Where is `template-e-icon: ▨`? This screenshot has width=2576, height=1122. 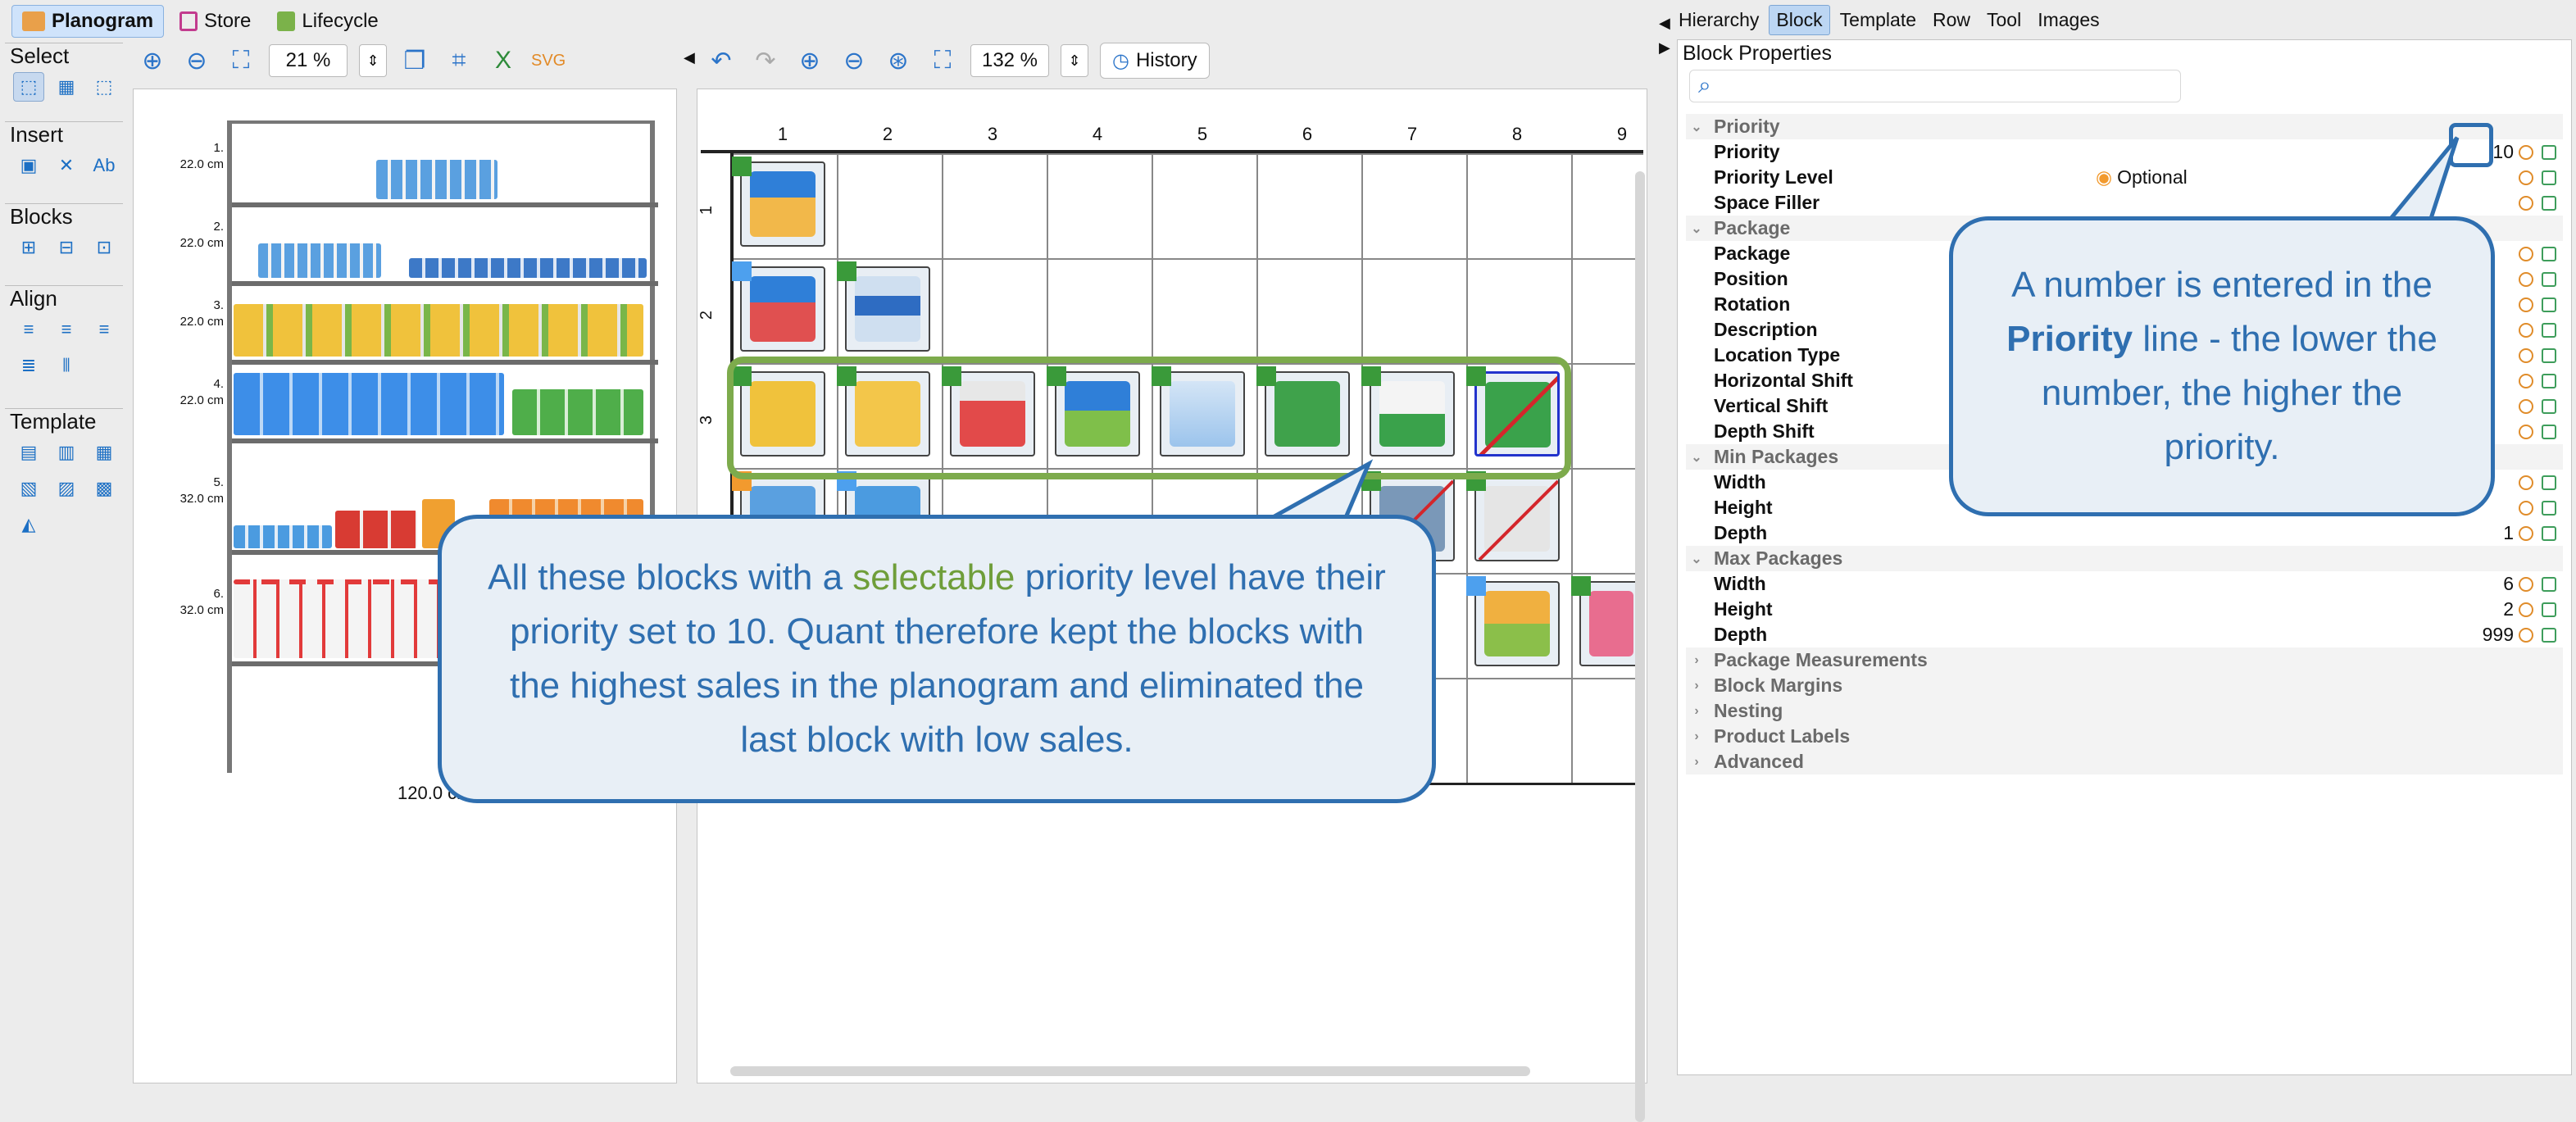 template-e-icon: ▨ is located at coordinates (66, 489).